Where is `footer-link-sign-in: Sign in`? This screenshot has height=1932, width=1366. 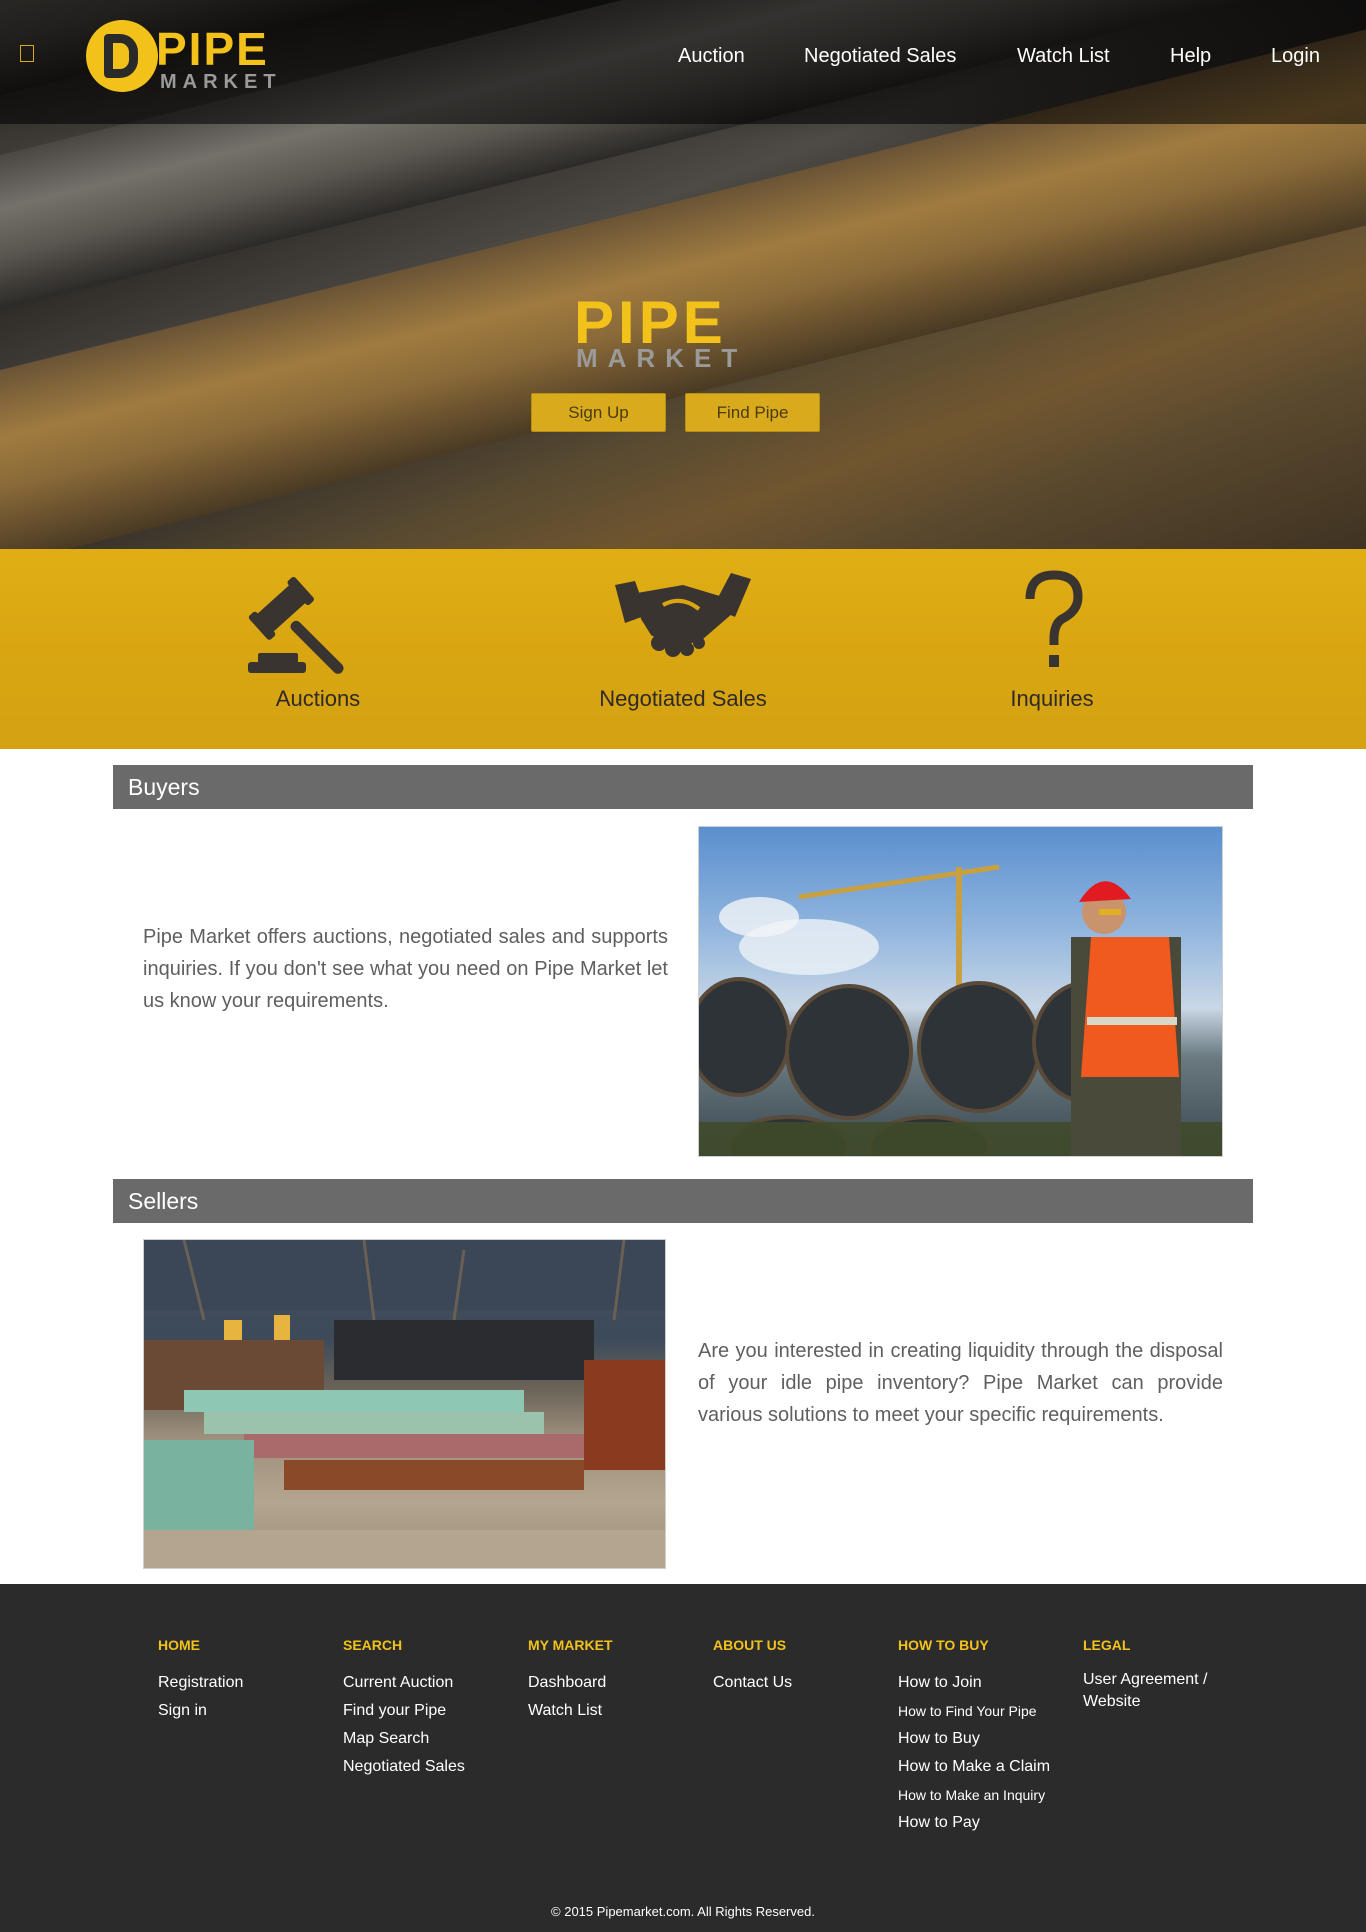
footer-link-sign-in: Sign in is located at coordinates (243, 1711).